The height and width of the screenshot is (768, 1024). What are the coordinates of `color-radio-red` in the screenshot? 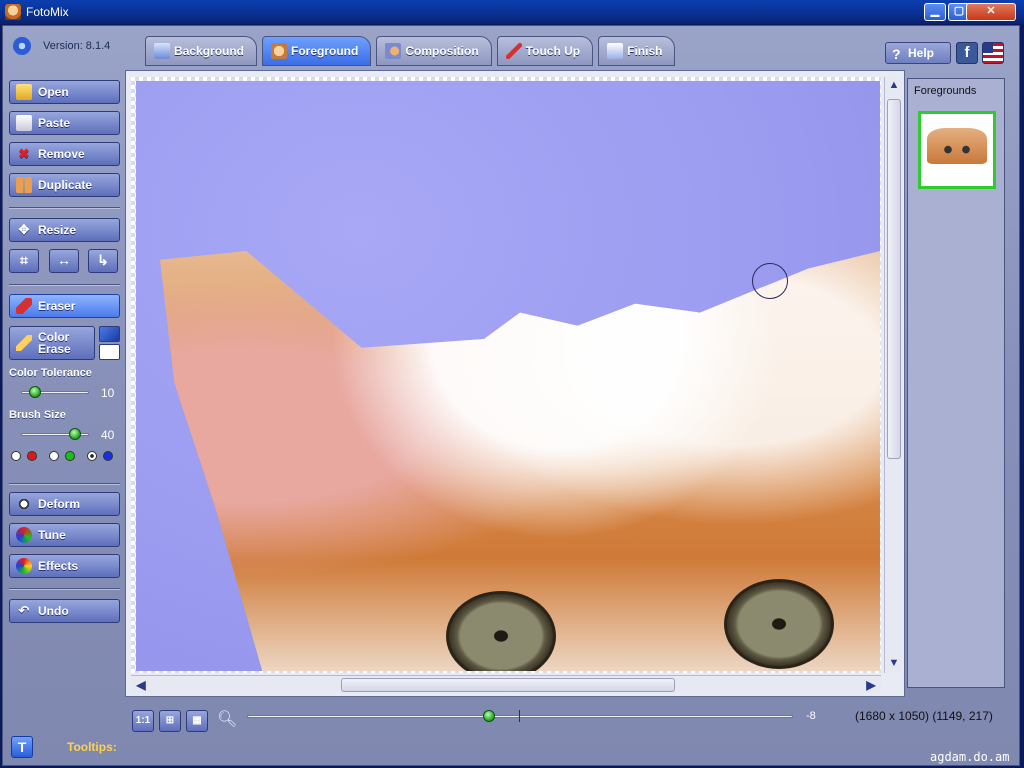 It's located at (32, 456).